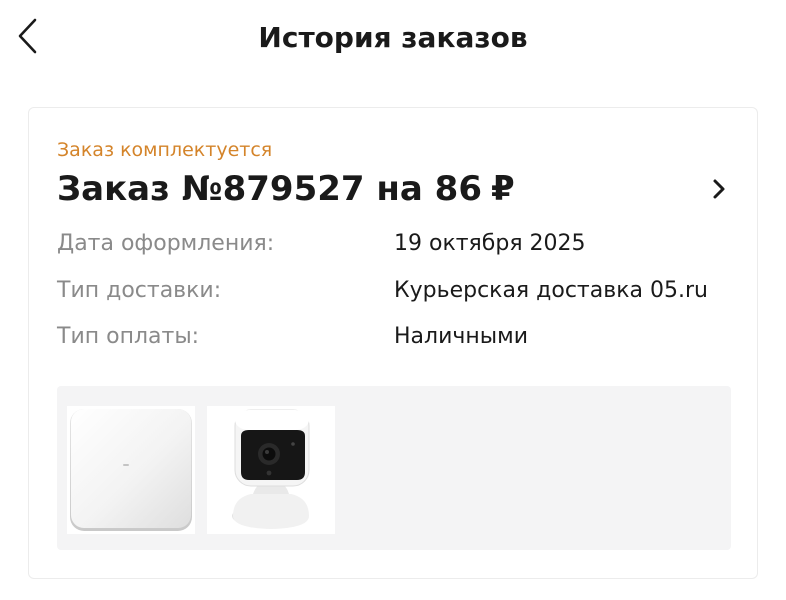 This screenshot has height=600, width=786. I want to click on detail-row-payment: Тип оплаты: Наличными, so click(397, 337).